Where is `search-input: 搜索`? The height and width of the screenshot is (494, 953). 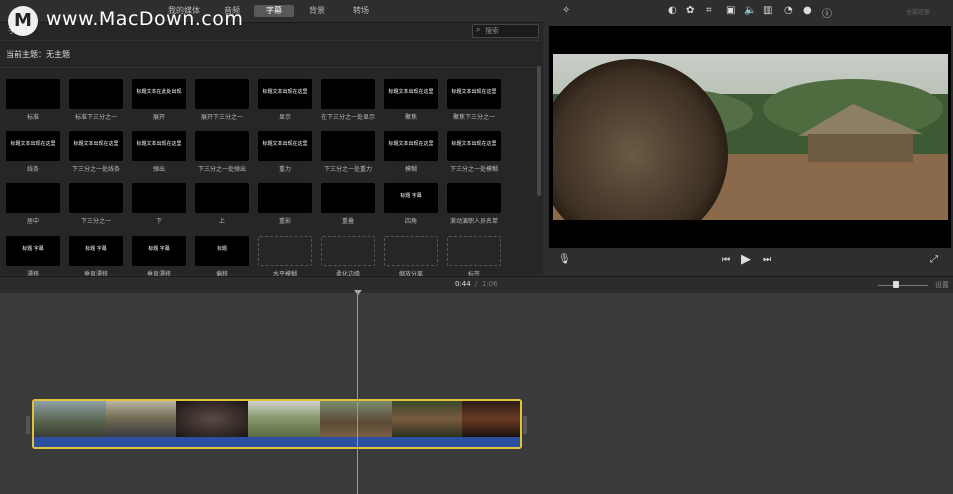
search-input: 搜索 is located at coordinates (510, 31).